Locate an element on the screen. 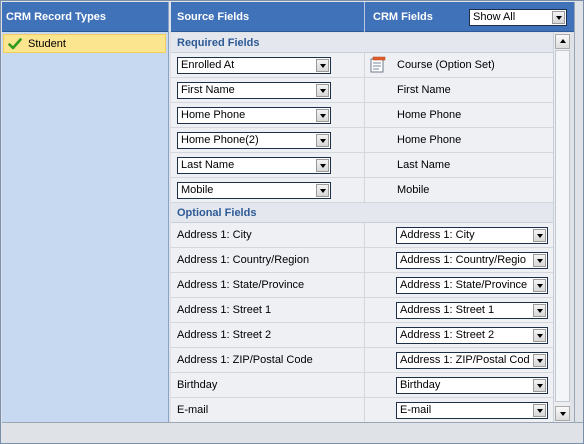  record-type-student: Student is located at coordinates (84, 43).